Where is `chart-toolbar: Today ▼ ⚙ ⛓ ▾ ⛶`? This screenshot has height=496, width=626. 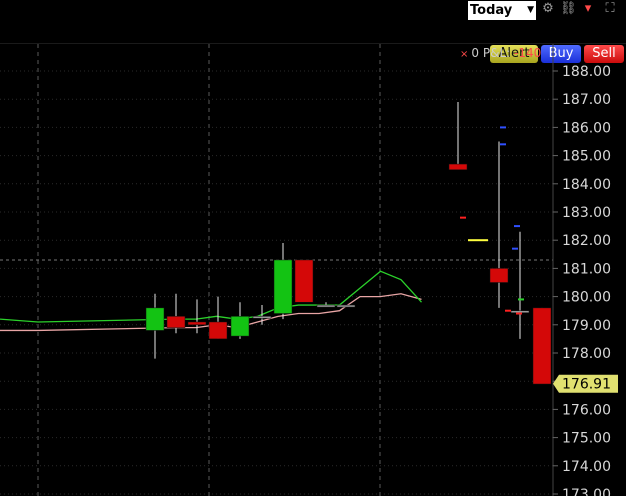
chart-toolbar: Today ▼ ⚙ ⛓ ▾ ⛶ is located at coordinates (313, 10).